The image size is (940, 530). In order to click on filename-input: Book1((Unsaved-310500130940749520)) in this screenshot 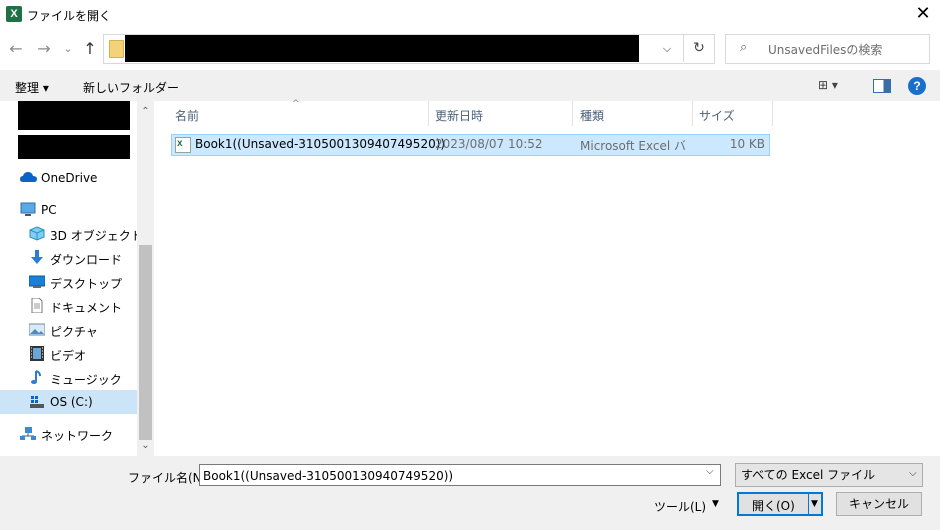, I will do `click(460, 475)`.